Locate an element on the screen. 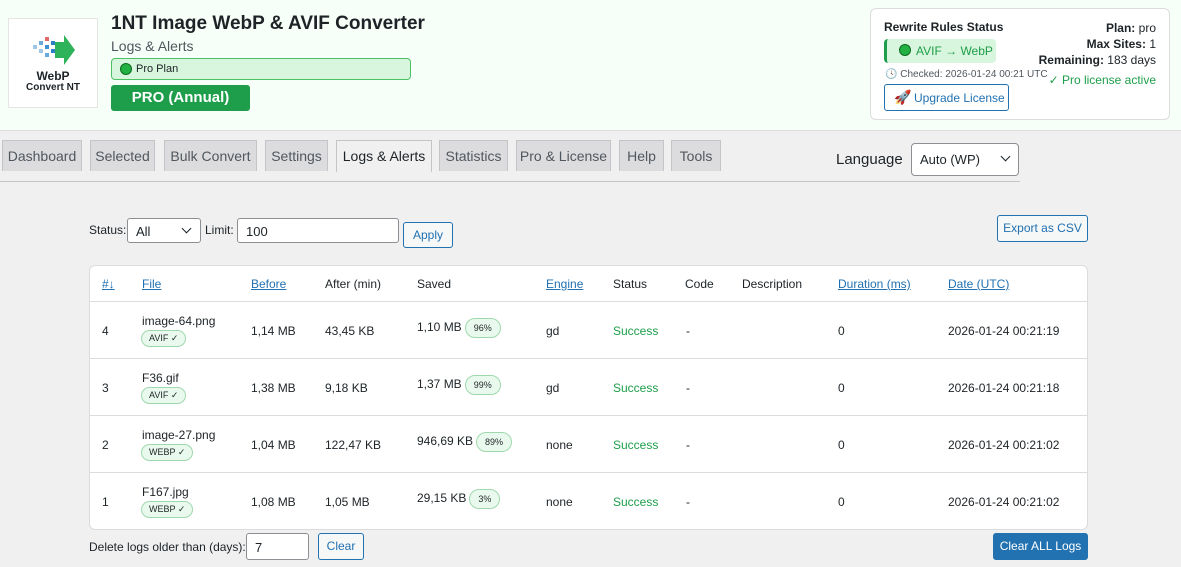 This screenshot has width=1181, height=567. col-date-sort: Date (UTC) is located at coordinates (978, 284).